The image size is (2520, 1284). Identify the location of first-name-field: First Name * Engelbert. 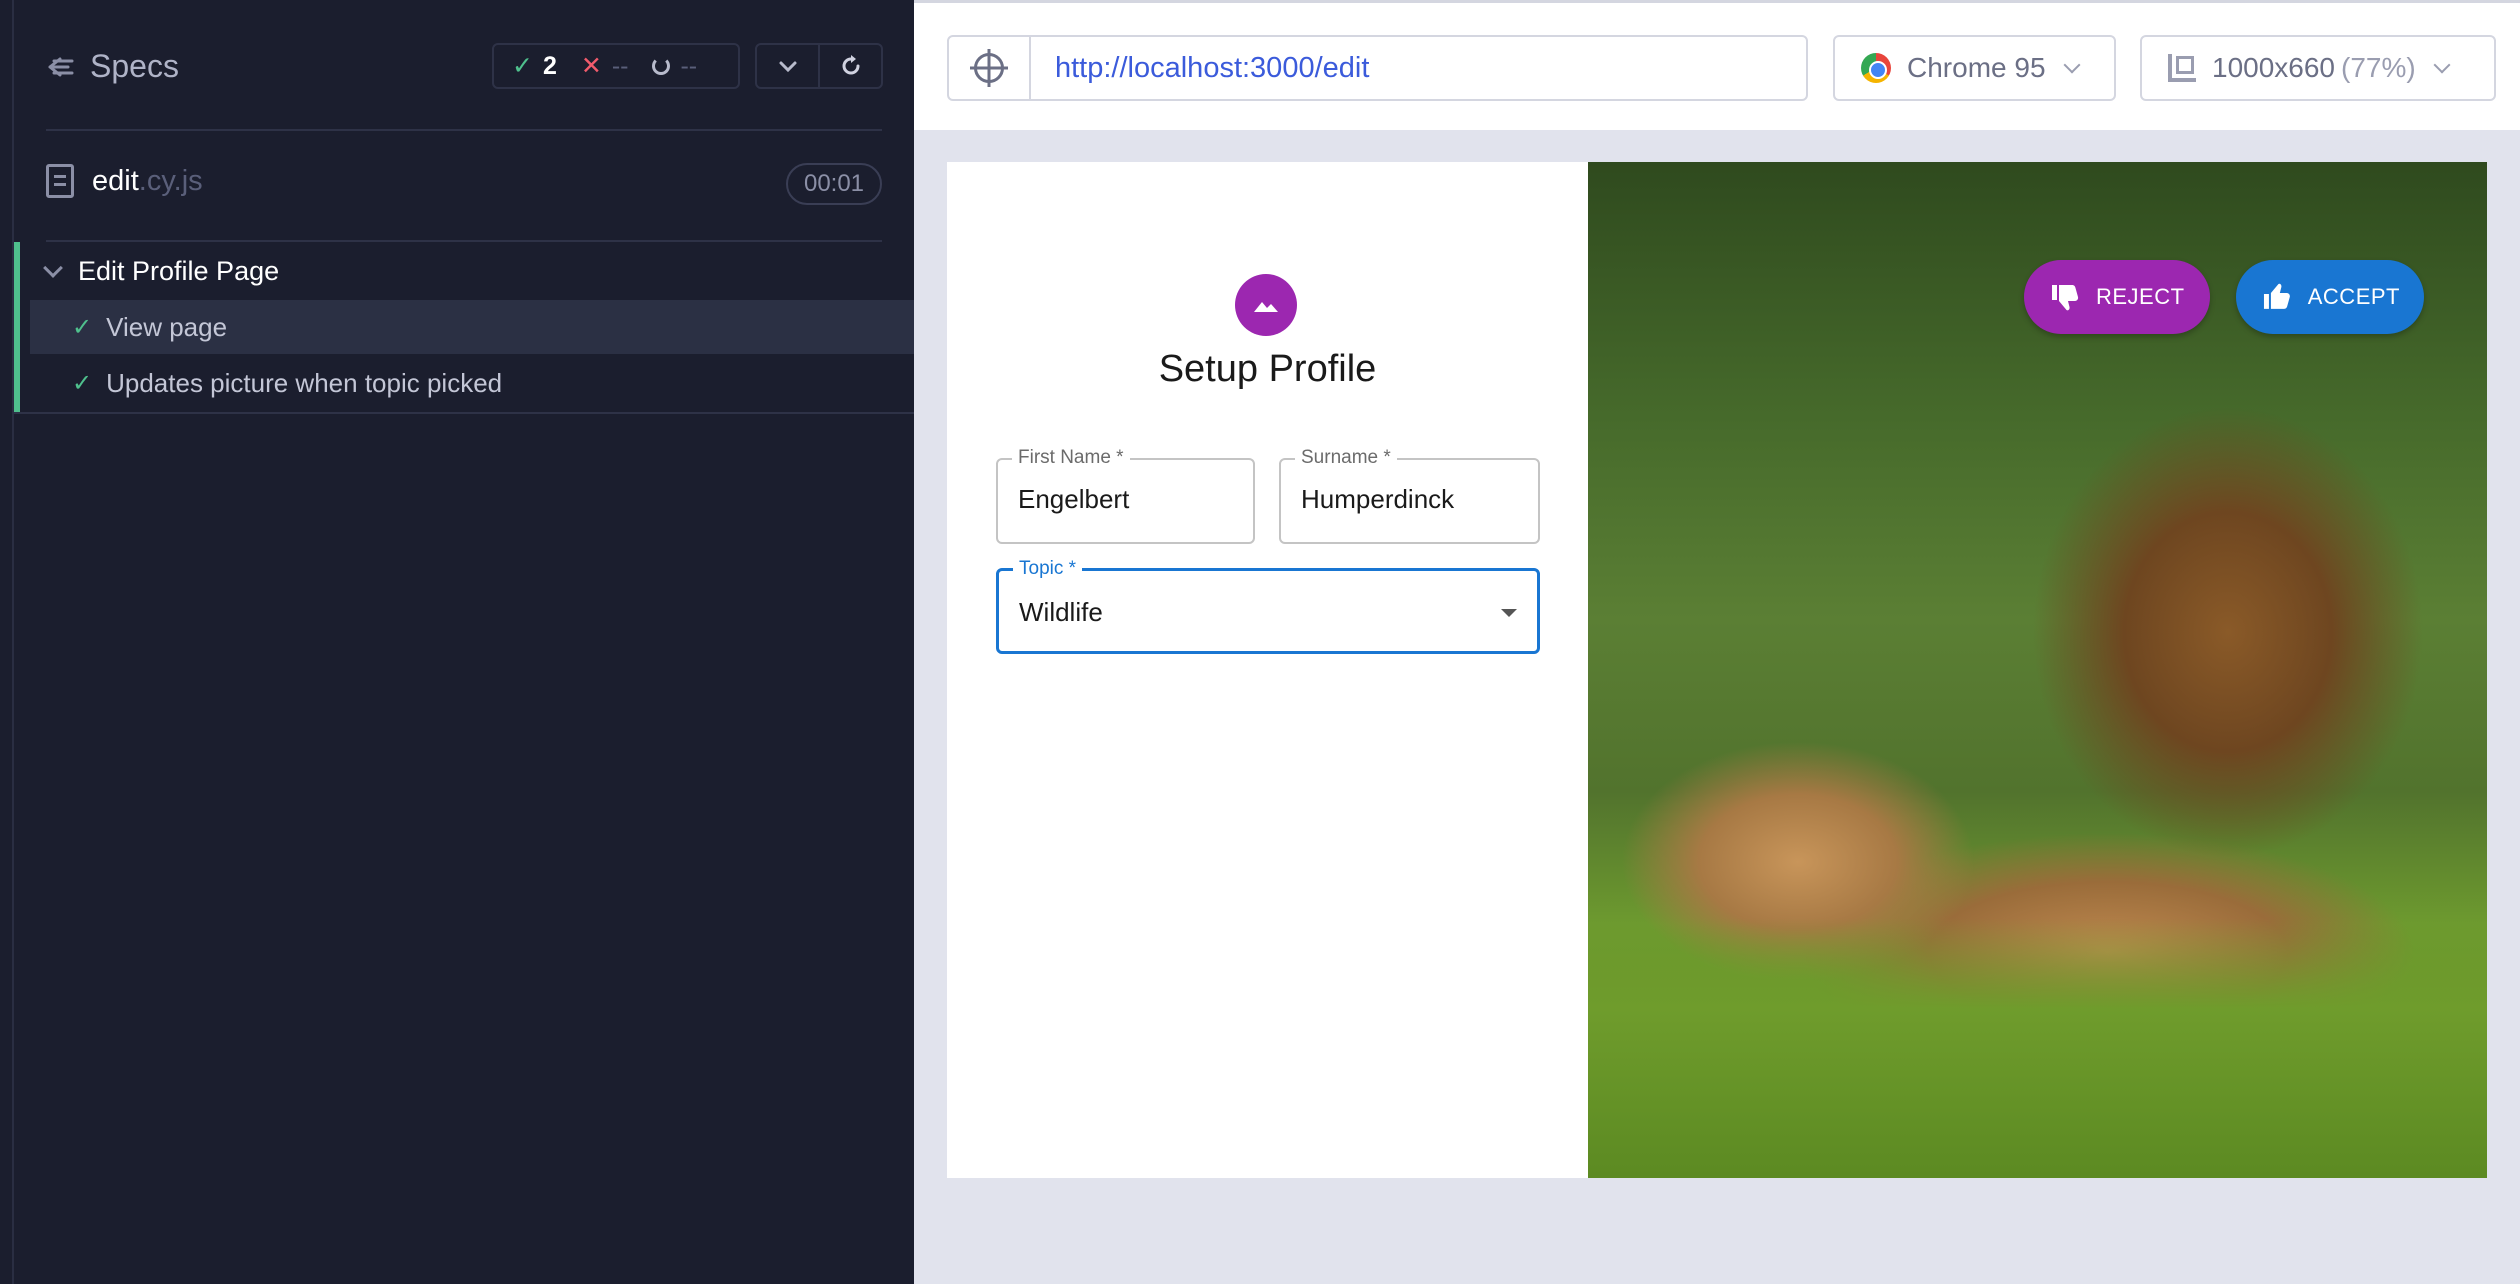
(1125, 495).